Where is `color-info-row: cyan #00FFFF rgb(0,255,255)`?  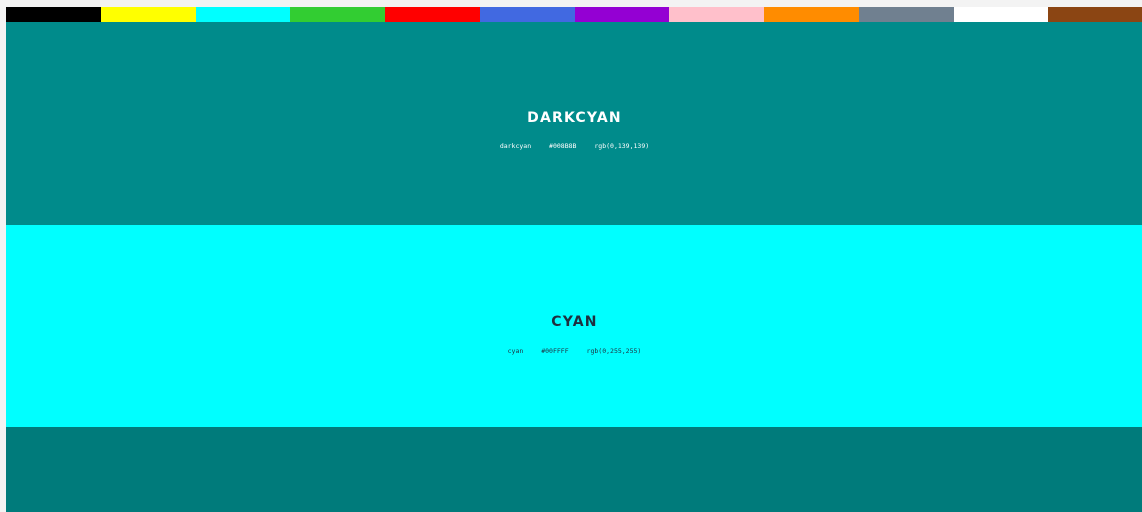
color-info-row: cyan #00FFFF rgb(0,255,255) is located at coordinates (574, 351).